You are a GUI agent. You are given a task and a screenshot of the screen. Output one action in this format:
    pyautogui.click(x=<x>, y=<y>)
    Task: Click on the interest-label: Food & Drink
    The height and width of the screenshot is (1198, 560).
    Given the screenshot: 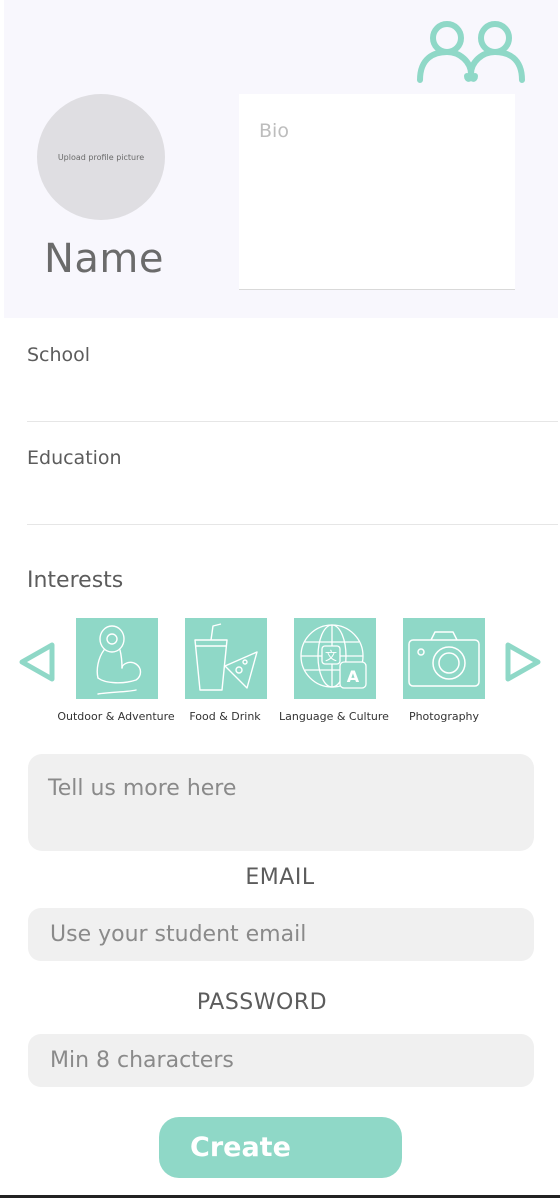 What is the action you would take?
    pyautogui.click(x=225, y=716)
    